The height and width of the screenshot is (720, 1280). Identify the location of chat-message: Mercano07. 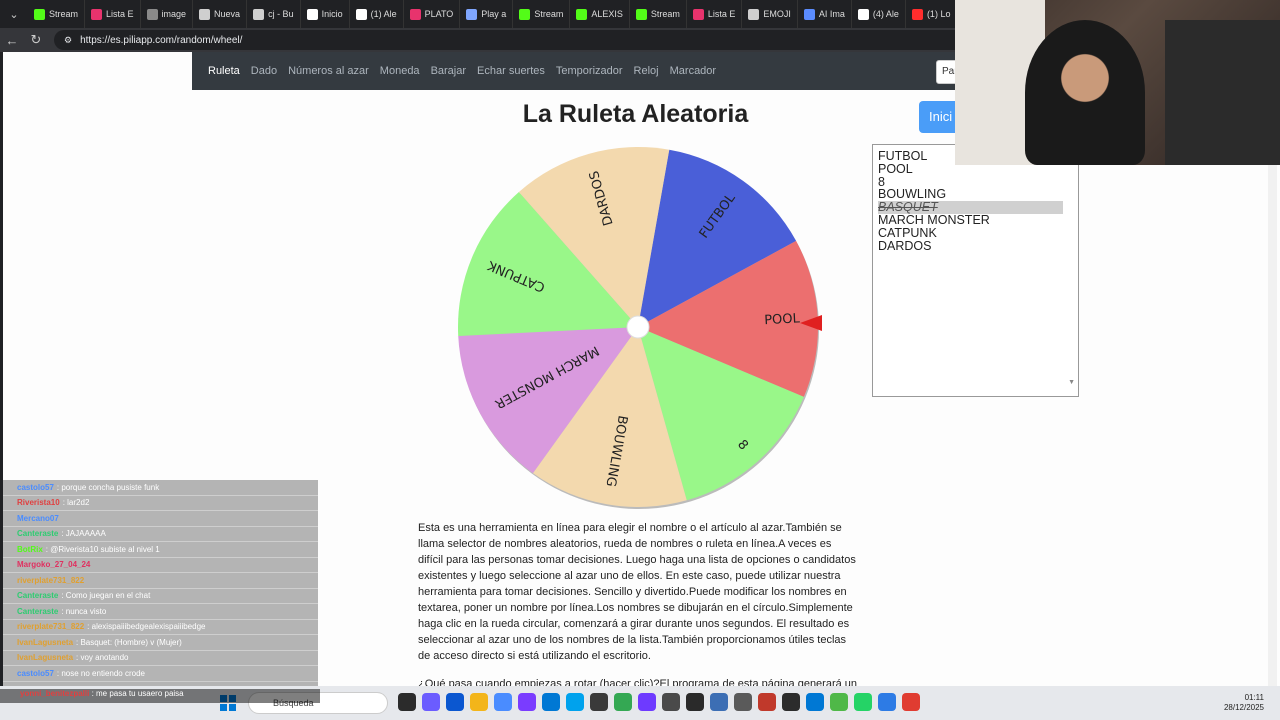
(160, 519).